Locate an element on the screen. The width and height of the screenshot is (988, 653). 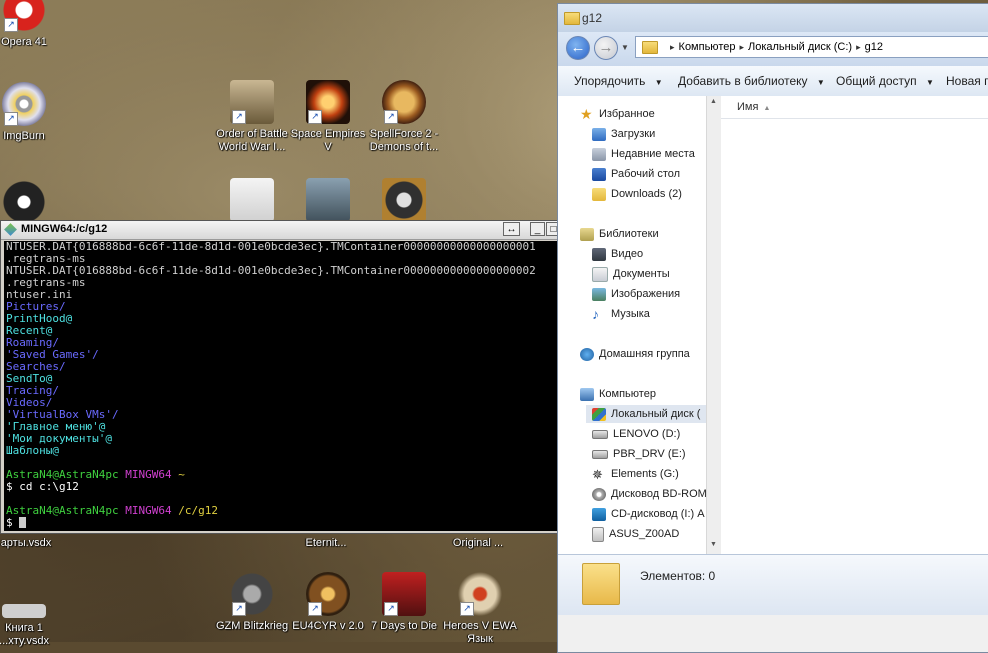
nav-item-drive-g: ✵ Elements (G:) is located at coordinates (635, 474).